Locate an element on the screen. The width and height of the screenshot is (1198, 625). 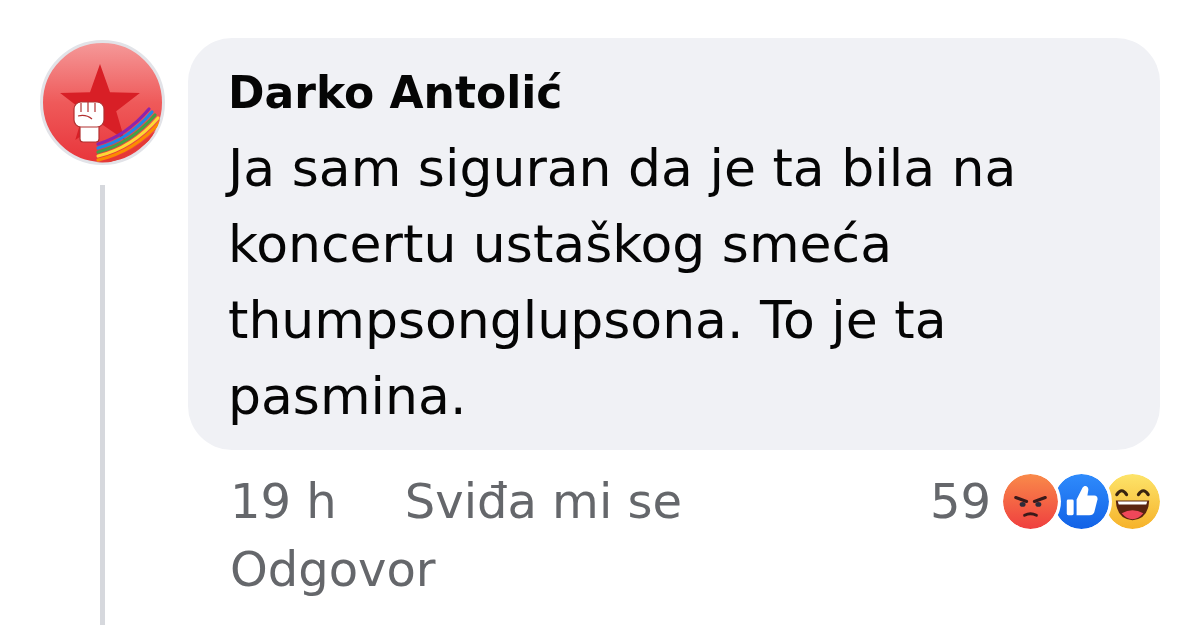
star-fist-avatar-icon is located at coordinates (102, 102).